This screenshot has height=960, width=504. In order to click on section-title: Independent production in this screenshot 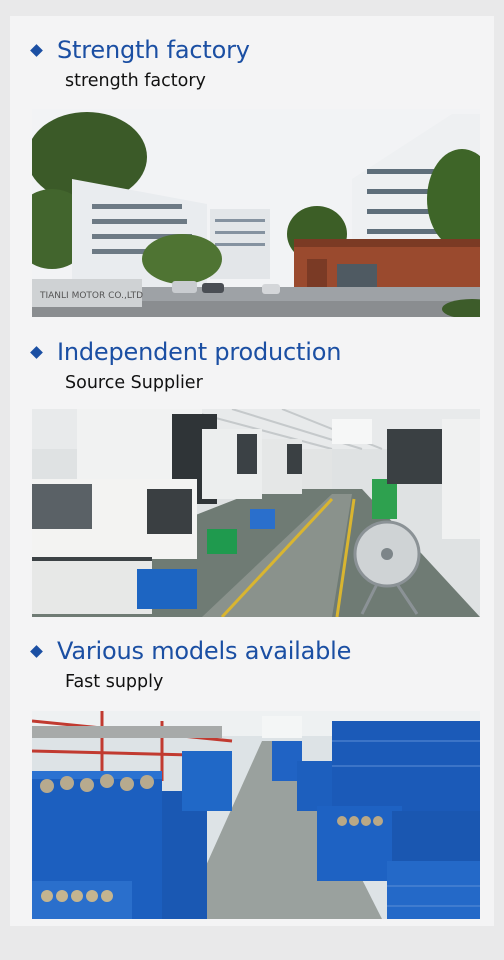, I will do `click(199, 352)`.